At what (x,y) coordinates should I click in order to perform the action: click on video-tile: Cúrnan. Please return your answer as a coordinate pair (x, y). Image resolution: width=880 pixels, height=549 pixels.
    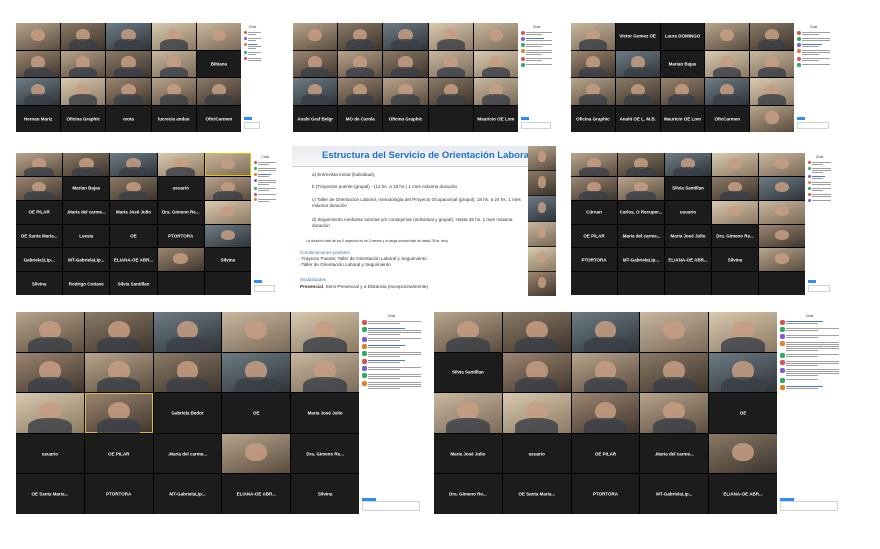
    Looking at the image, I should click on (594, 212).